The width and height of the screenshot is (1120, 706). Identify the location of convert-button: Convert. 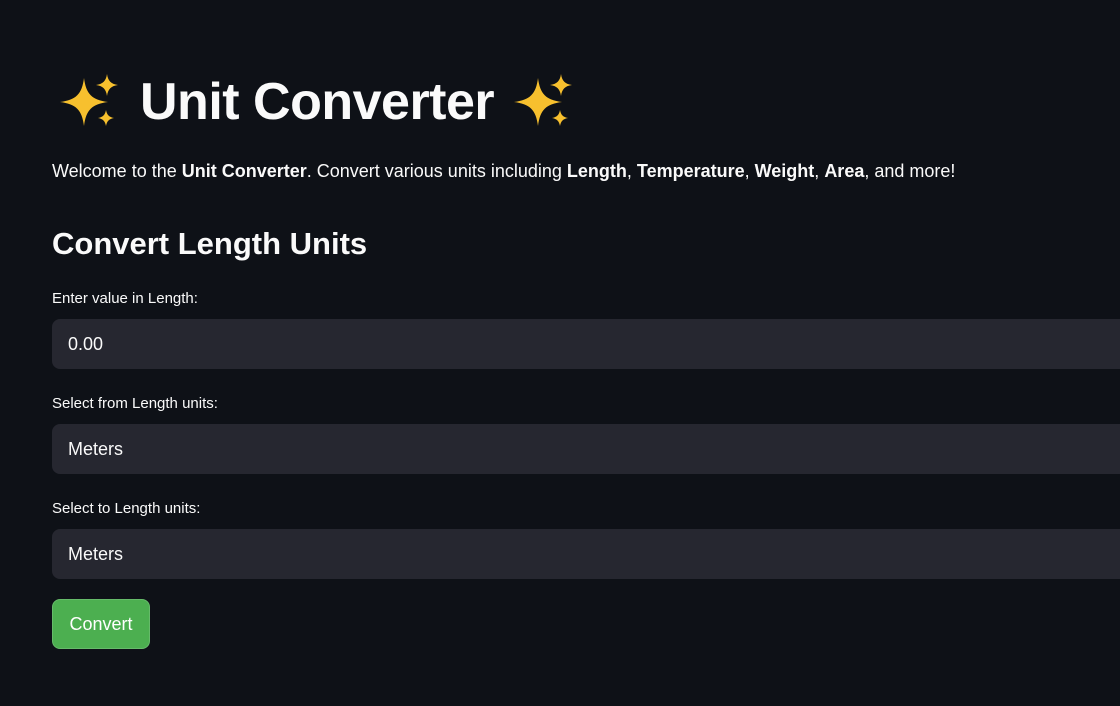
(101, 624).